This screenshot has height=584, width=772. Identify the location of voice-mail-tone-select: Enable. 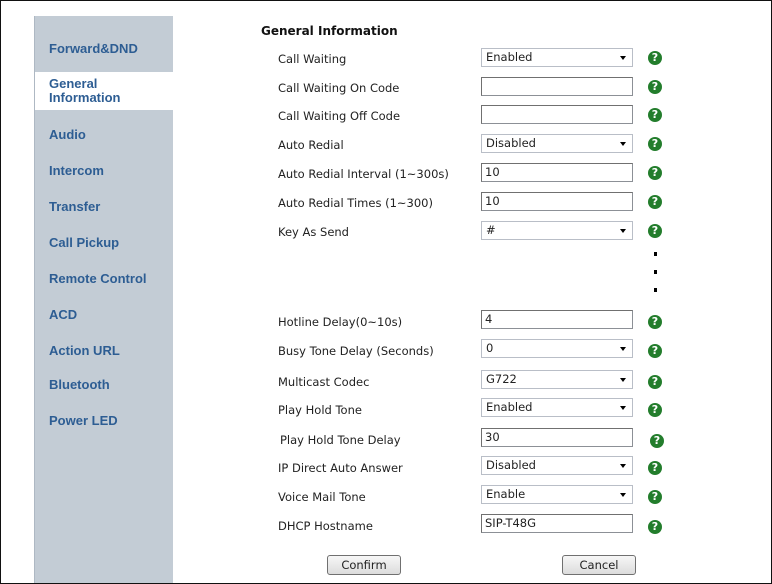
(557, 494).